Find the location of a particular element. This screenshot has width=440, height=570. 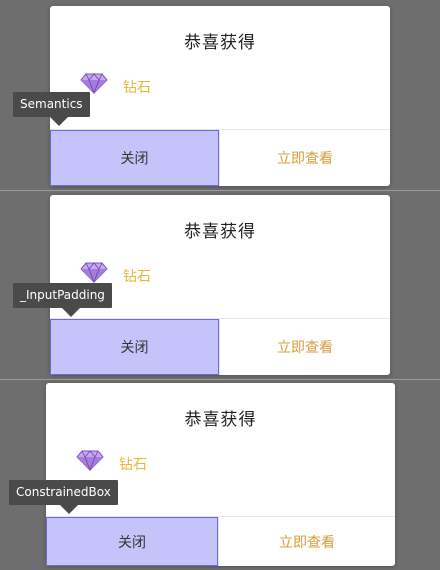

widget-inspector-tooltip: ConstrainedBox is located at coordinates (63, 497).